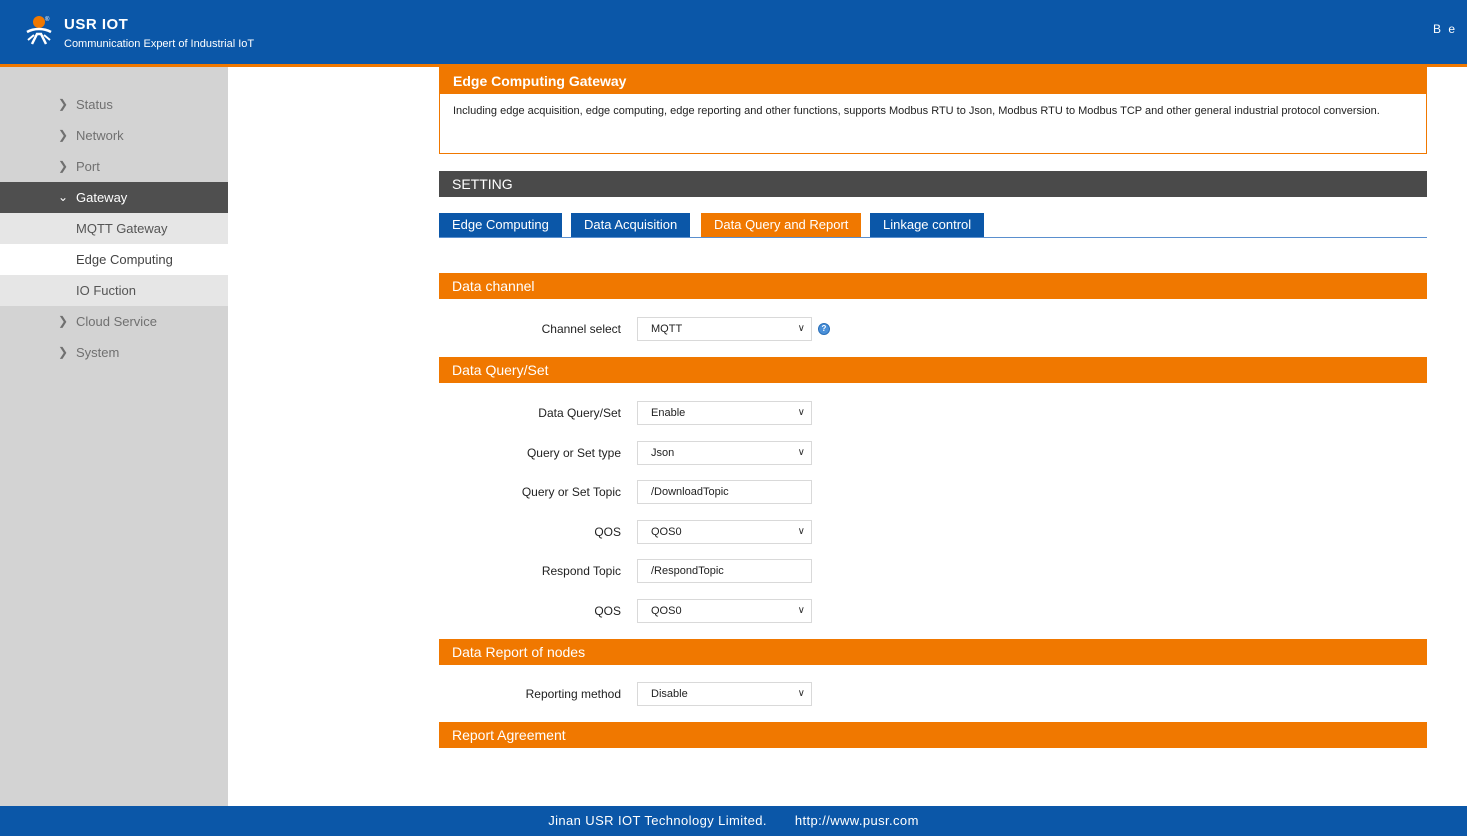 This screenshot has width=1467, height=836. I want to click on channel-select-row: Channel select MQTT ∨ ?, so click(933, 329).